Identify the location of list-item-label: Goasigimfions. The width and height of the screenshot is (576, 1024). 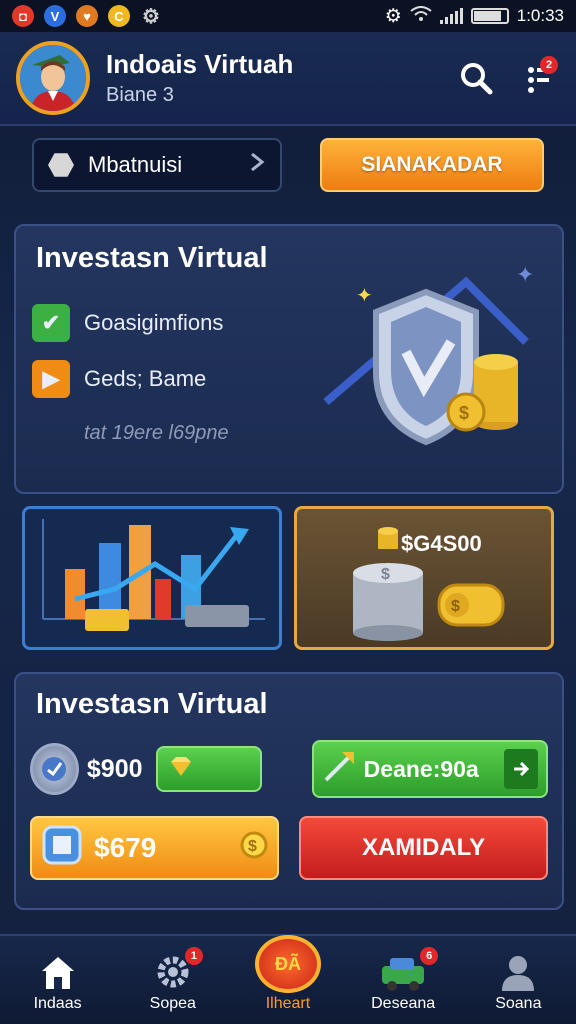
(154, 322).